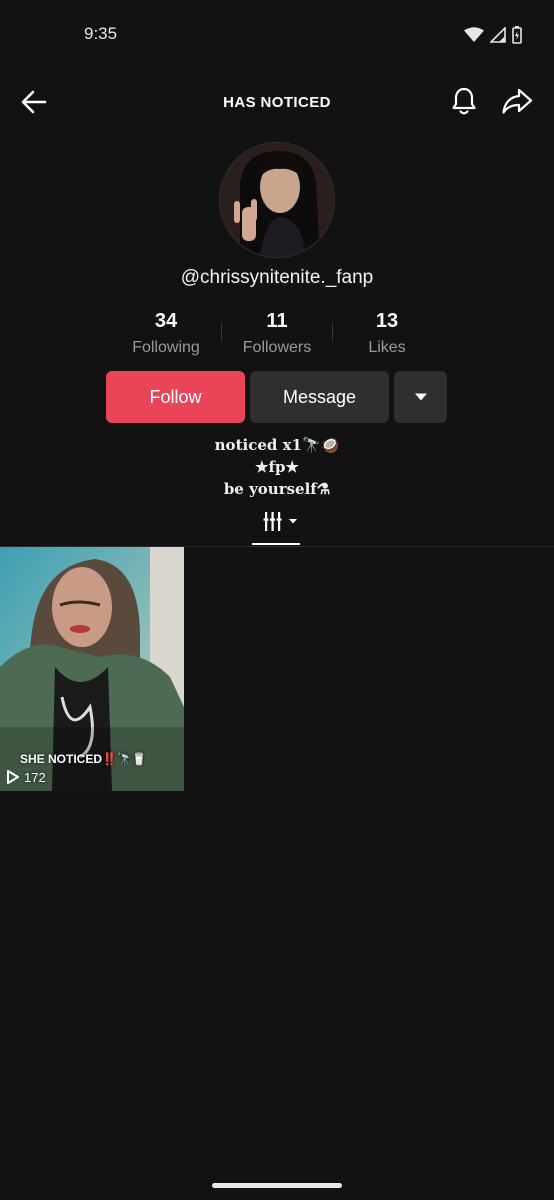  What do you see at coordinates (92, 669) in the screenshot?
I see `video-thumbnail: SHE NOTICED‼️🔭🥛 172` at bounding box center [92, 669].